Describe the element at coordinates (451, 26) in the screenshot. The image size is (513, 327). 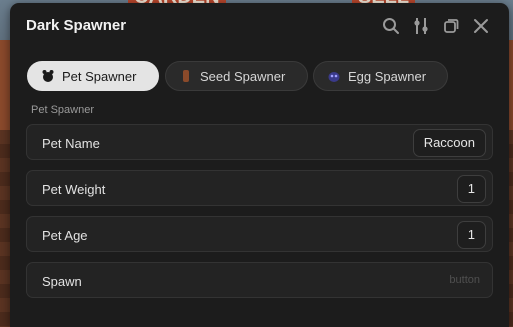
I see `minimize-window-icon` at that location.